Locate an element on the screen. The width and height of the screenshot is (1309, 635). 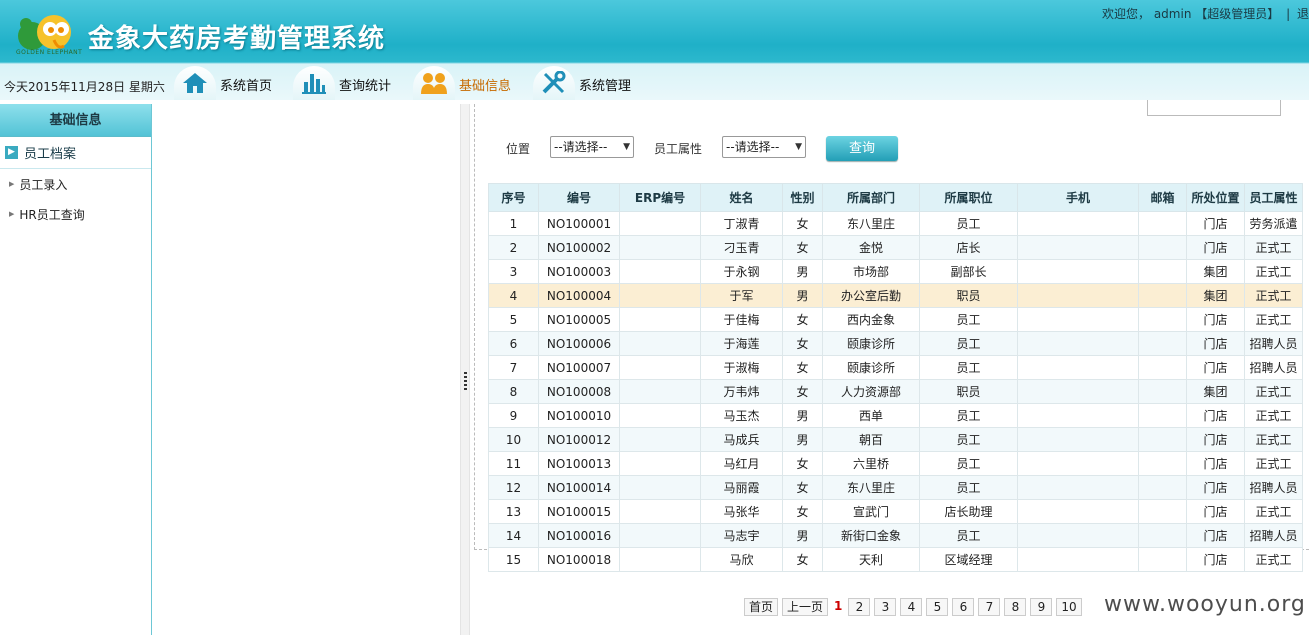
column-header: 所处位置 is located at coordinates (1215, 197).